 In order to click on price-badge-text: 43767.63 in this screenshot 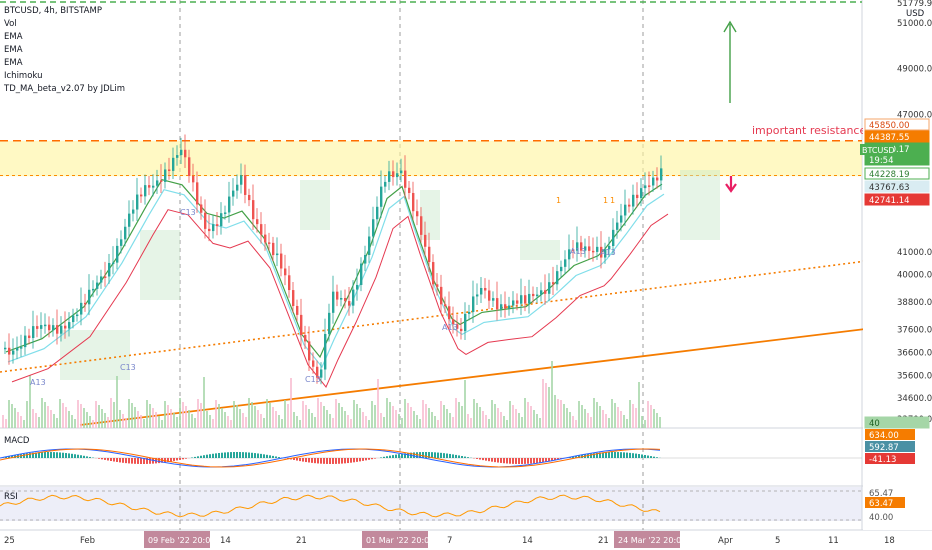, I will do `click(889, 188)`.